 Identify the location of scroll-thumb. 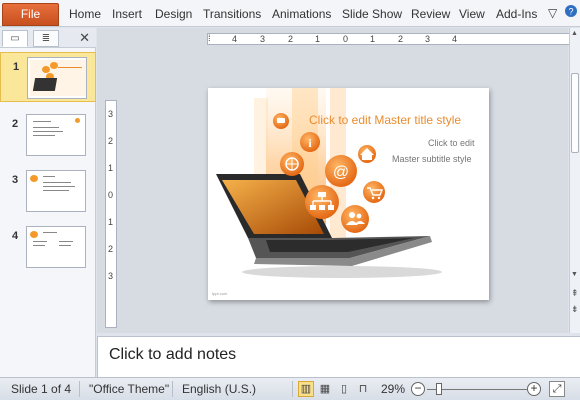
(575, 113).